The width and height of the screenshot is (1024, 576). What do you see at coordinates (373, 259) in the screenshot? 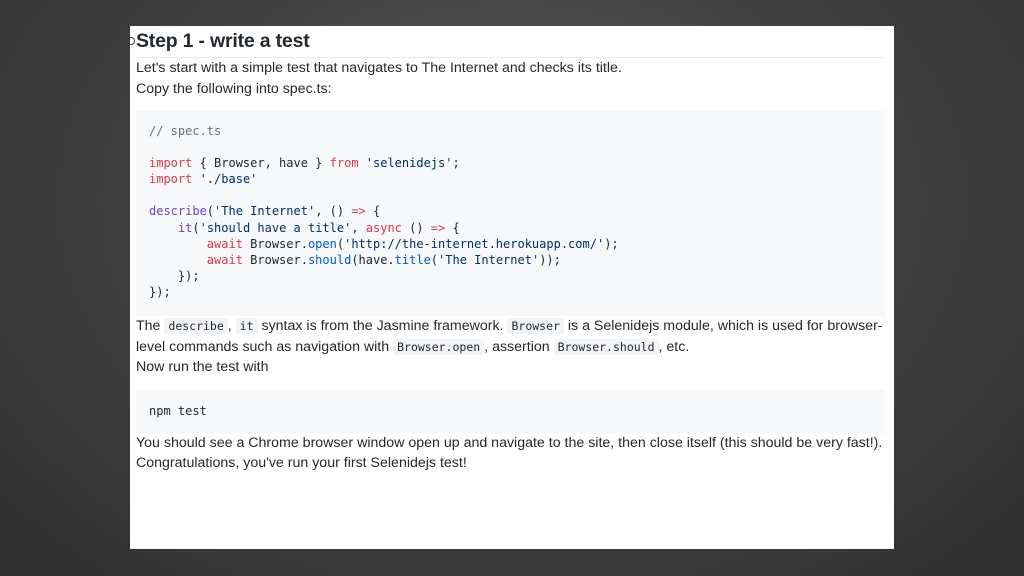
I see `code-text: (have.` at bounding box center [373, 259].